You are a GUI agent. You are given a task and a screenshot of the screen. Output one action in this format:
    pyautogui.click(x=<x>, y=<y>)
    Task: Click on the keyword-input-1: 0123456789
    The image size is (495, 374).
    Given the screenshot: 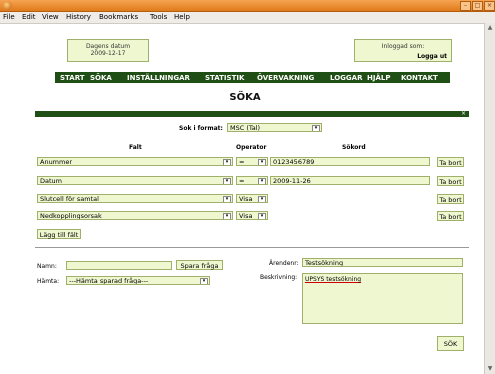 What is the action you would take?
    pyautogui.click(x=350, y=161)
    